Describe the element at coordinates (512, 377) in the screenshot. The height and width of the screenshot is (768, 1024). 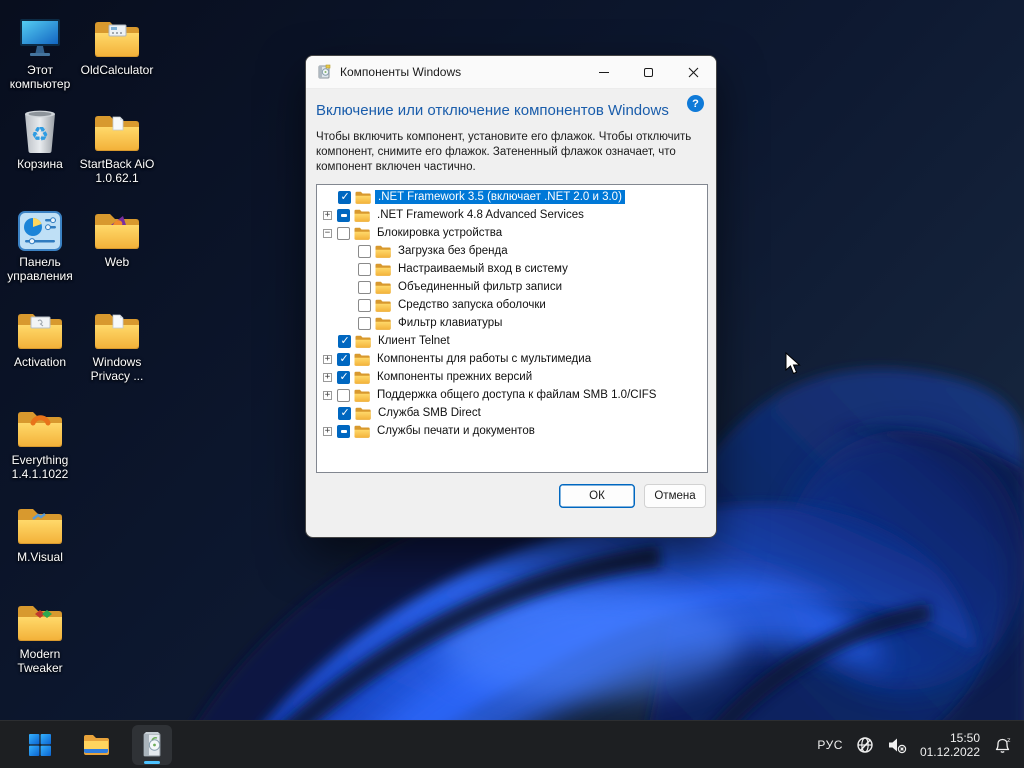
I see `tree-item-legacy-components: + Компоненты прежних версий` at that location.